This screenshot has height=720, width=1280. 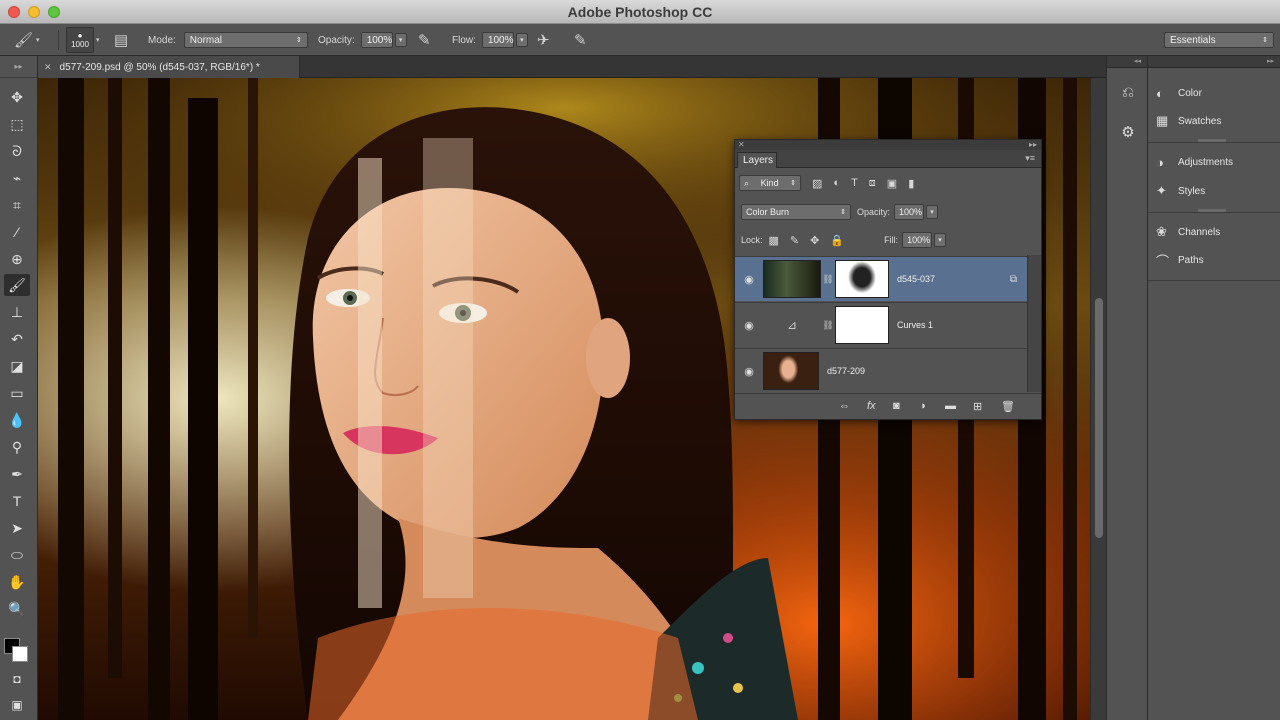 What do you see at coordinates (376, 40) in the screenshot?
I see `opacity-input: 100%` at bounding box center [376, 40].